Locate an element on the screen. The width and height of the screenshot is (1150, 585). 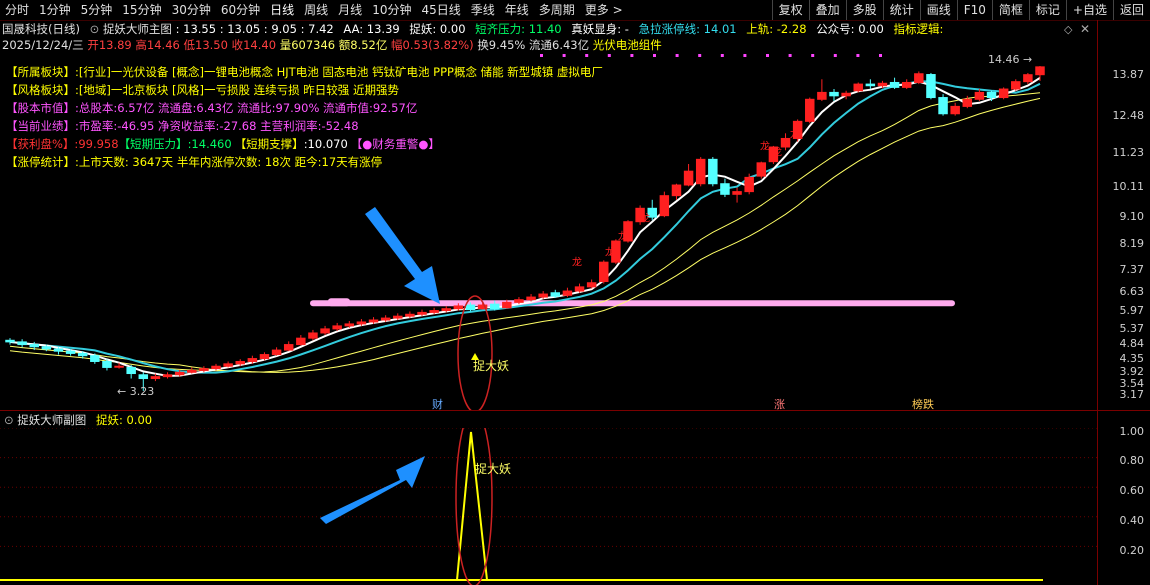
period-tab-13: 多周期 is located at coordinates (557, 10).